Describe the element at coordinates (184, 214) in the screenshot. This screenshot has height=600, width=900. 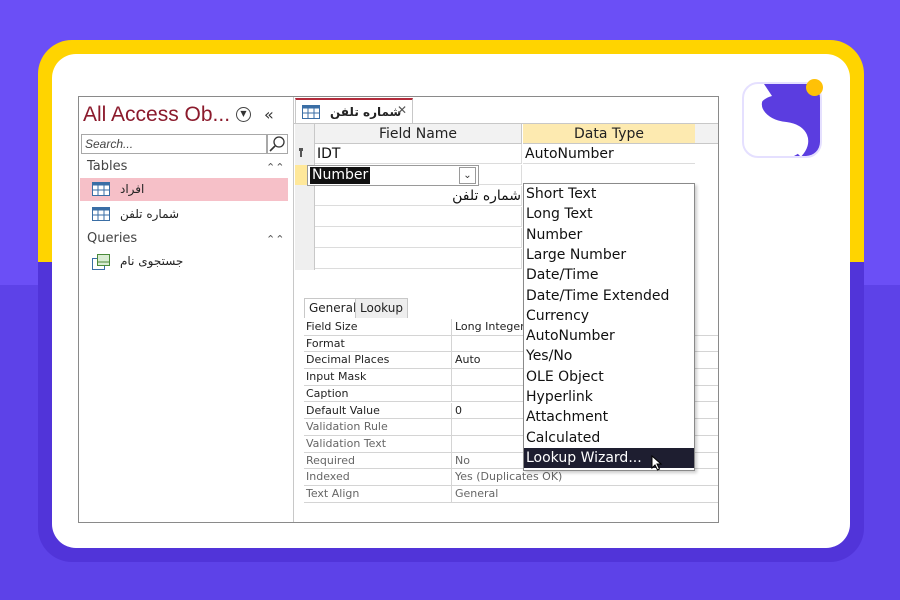
I see `nav-item-table-phone: شماره تلفن` at that location.